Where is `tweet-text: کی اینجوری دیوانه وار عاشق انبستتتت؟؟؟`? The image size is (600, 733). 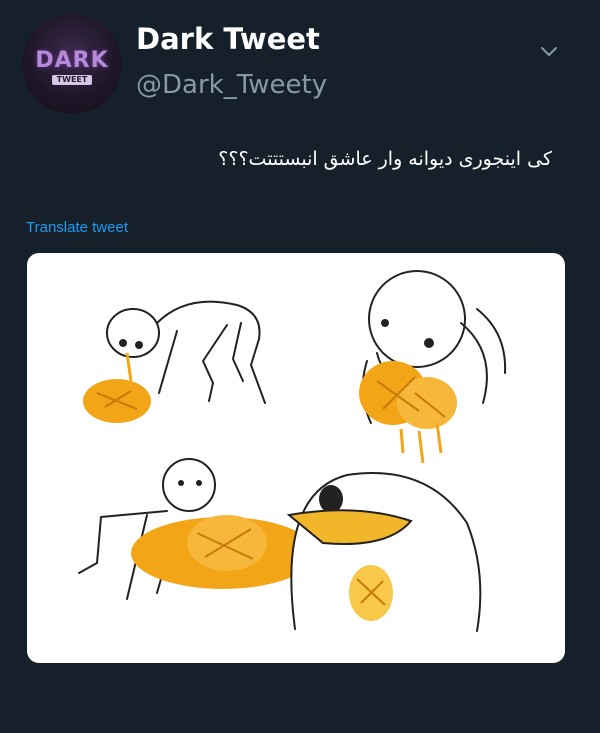 tweet-text: کی اینجوری دیوانه وار عاشق انبستتتت؟؟؟ is located at coordinates (385, 159).